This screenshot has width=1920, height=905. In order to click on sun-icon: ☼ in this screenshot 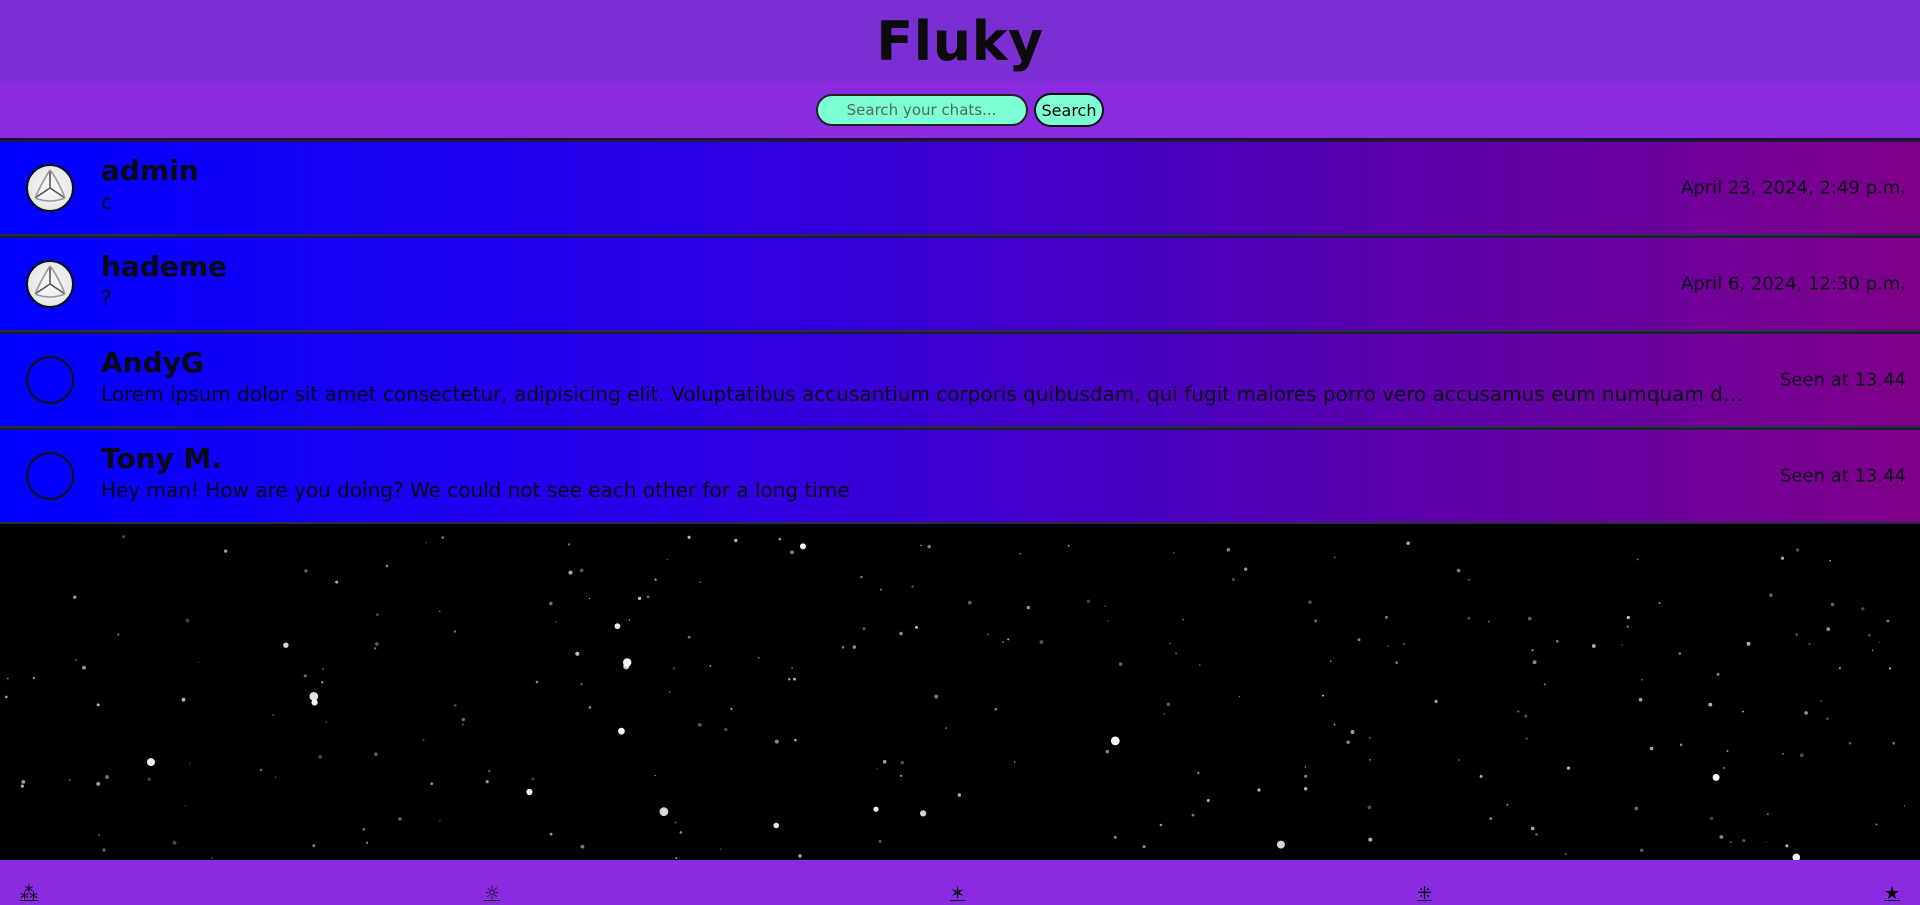, I will do `click(492, 894)`.